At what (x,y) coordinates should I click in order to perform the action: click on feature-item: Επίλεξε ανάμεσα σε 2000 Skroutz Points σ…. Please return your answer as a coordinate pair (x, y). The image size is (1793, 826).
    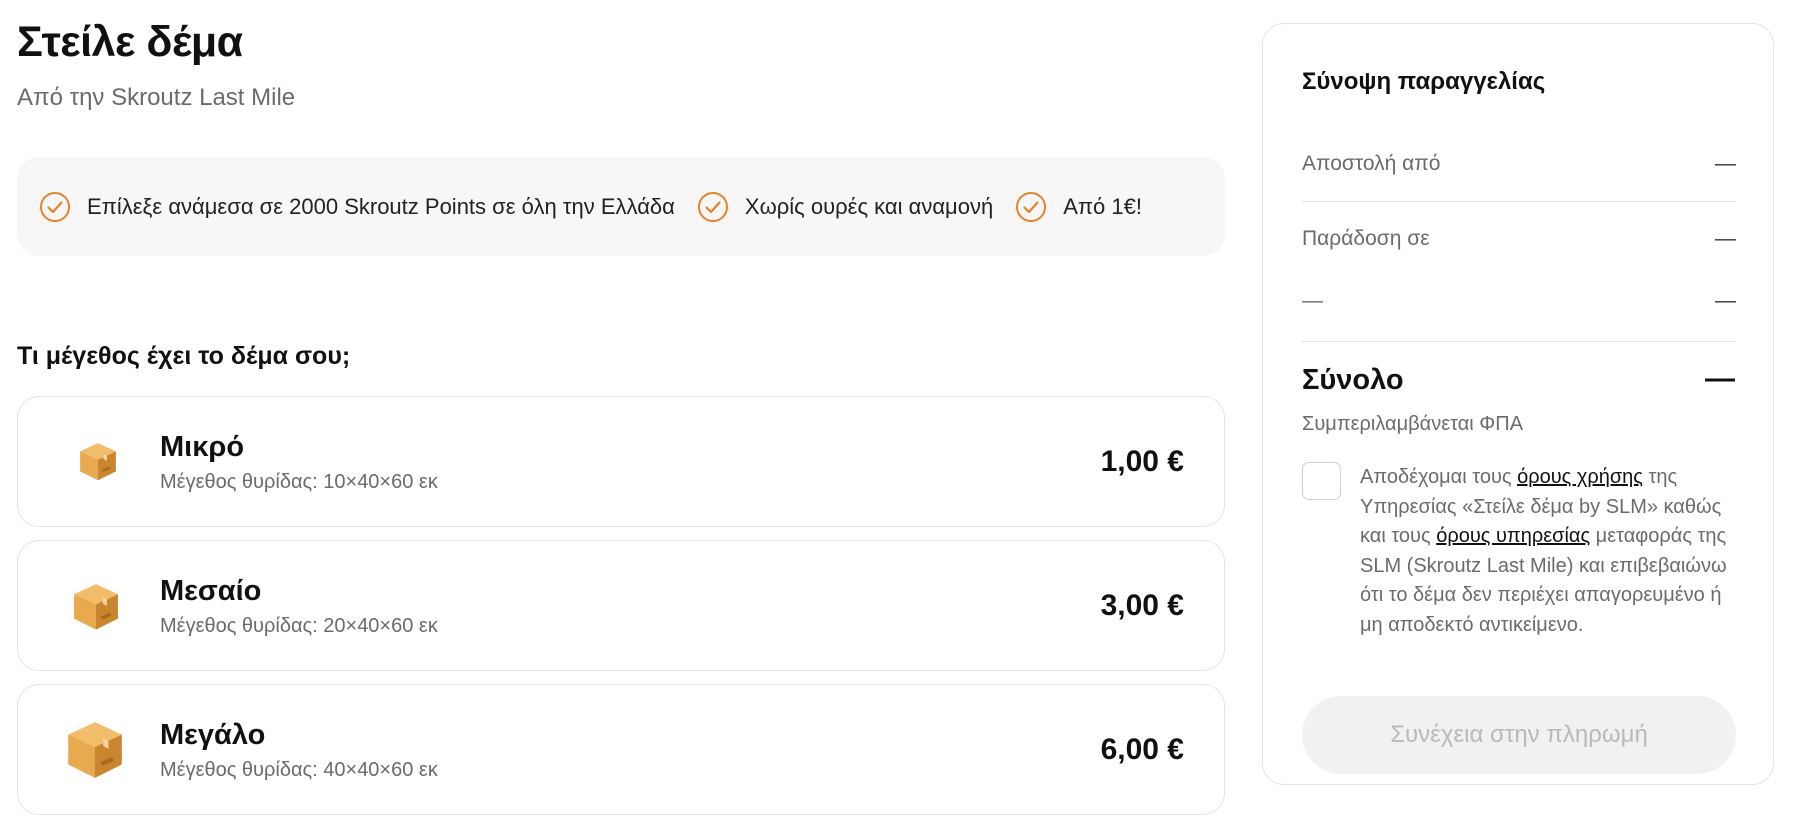
    Looking at the image, I should click on (357, 207).